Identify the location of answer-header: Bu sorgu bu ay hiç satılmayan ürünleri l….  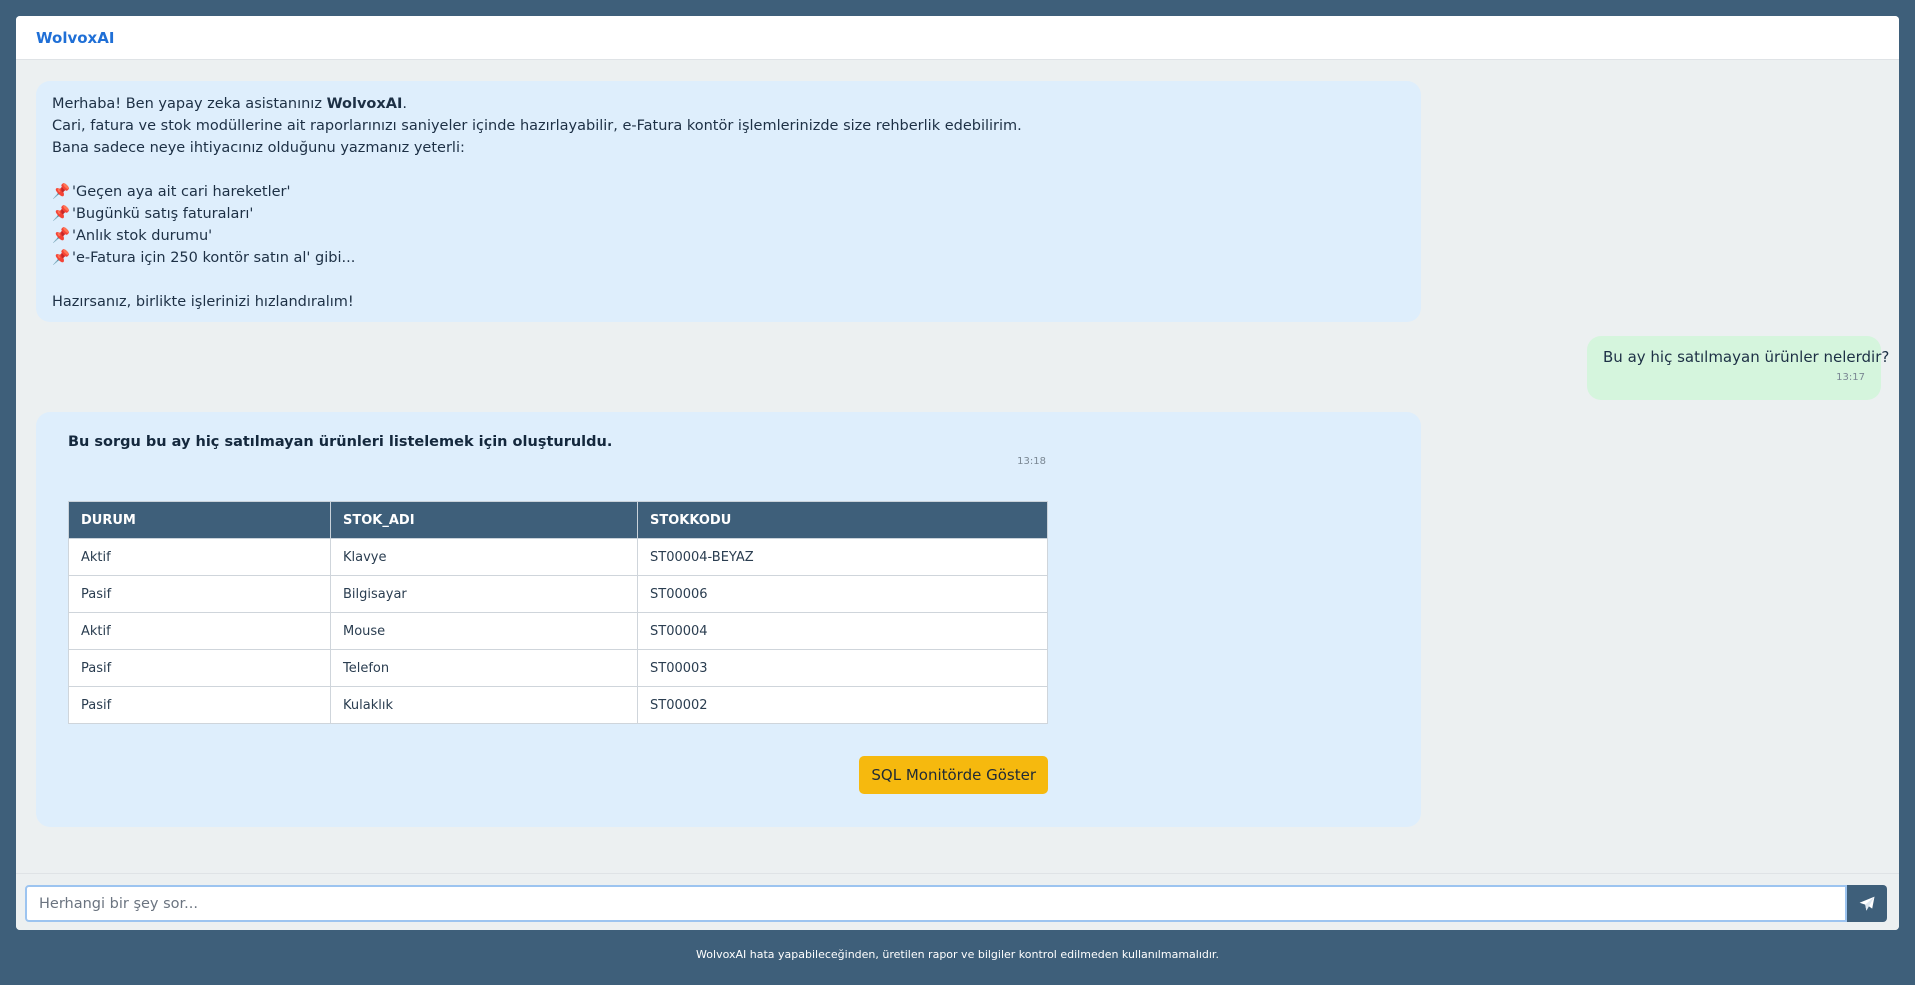
(557, 450).